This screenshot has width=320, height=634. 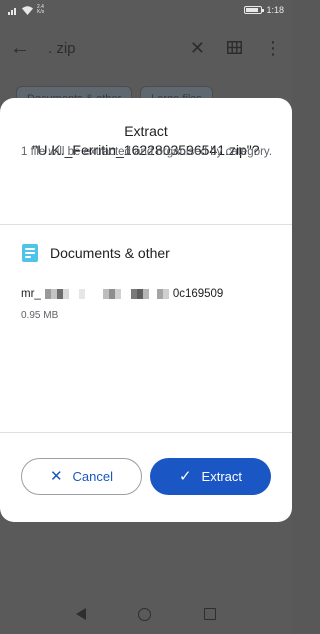 I want to click on battery-fill, so click(x=252, y=10).